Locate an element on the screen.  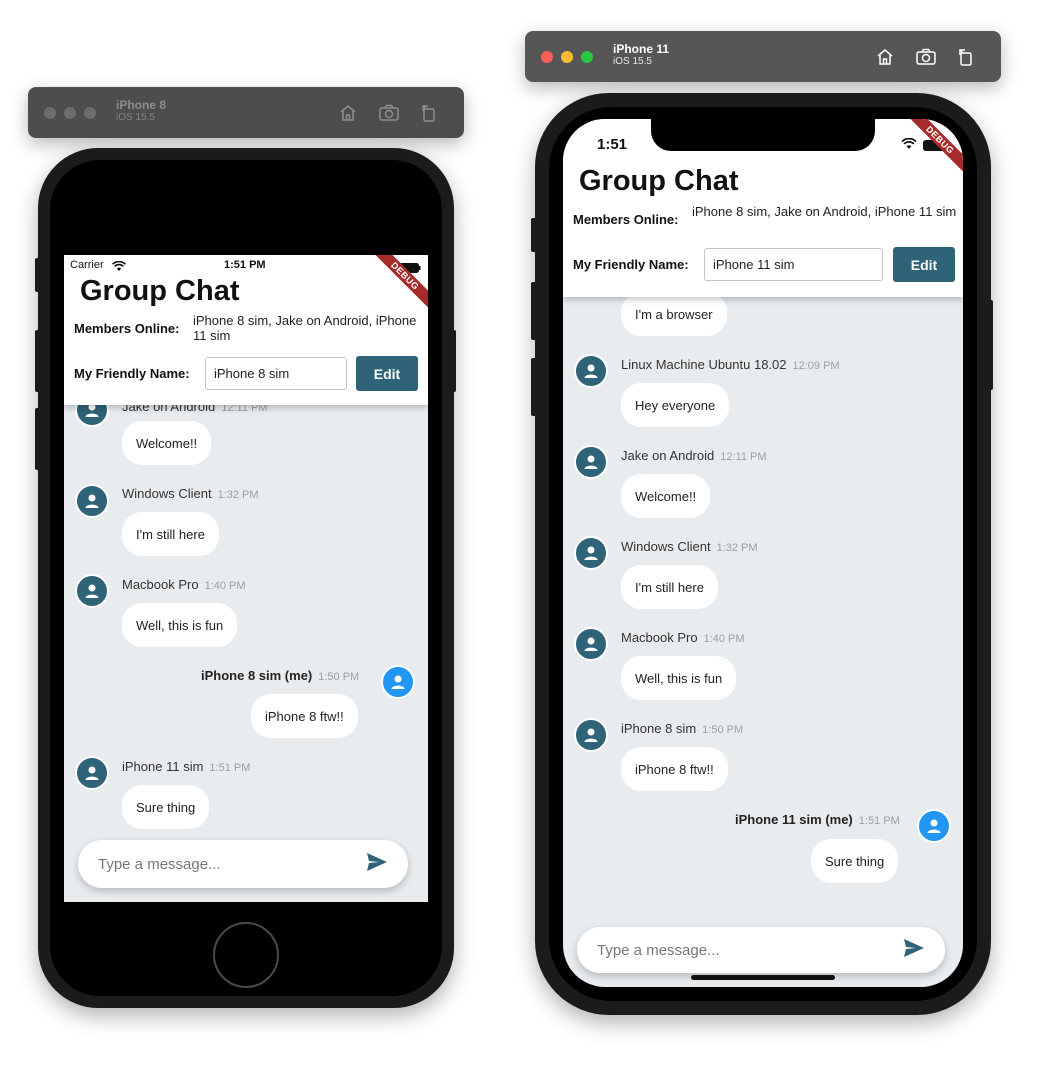
message-sender: iPhone 11 sim (me) 1:51 PM is located at coordinates (817, 819).